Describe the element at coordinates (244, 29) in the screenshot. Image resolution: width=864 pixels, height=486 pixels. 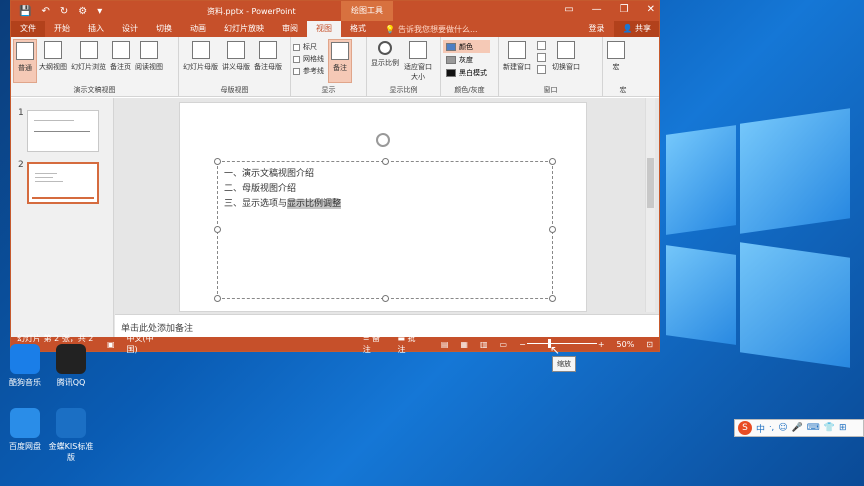
I see `tab-slideshow: 幻灯片放映` at that location.